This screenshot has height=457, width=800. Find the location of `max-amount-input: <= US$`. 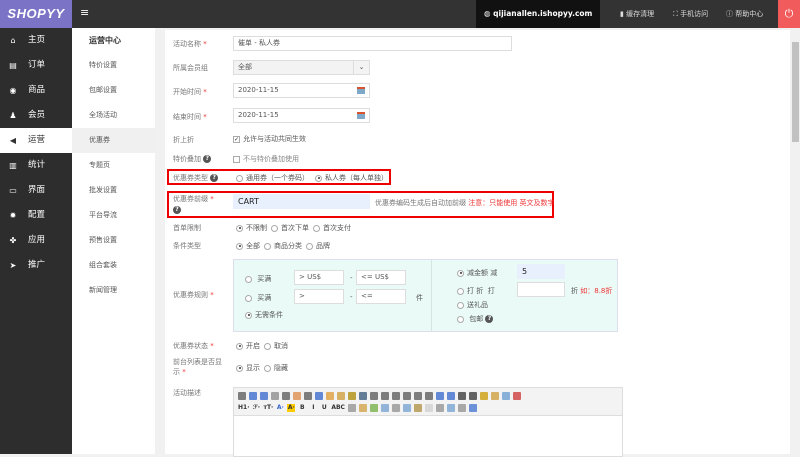

max-amount-input: <= US$ is located at coordinates (381, 277).